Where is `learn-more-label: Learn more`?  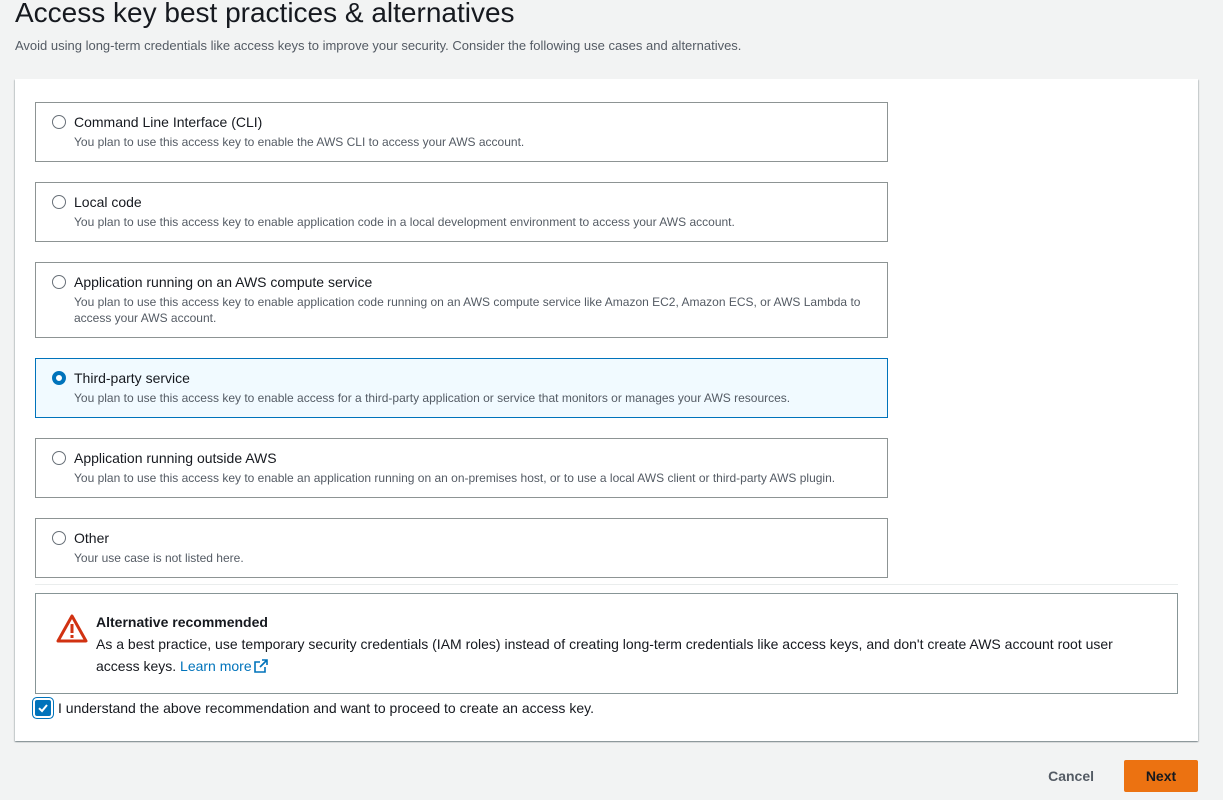 learn-more-label: Learn more is located at coordinates (216, 666).